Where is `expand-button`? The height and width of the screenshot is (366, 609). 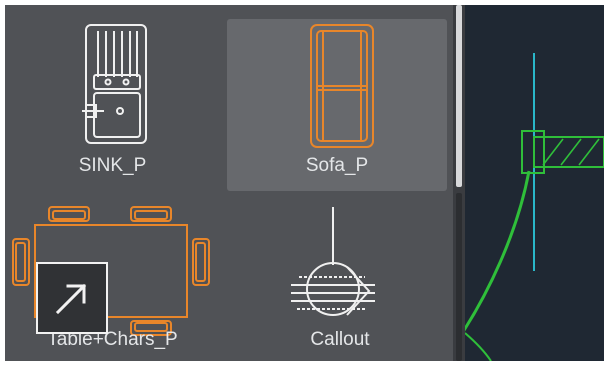 expand-button is located at coordinates (72, 298).